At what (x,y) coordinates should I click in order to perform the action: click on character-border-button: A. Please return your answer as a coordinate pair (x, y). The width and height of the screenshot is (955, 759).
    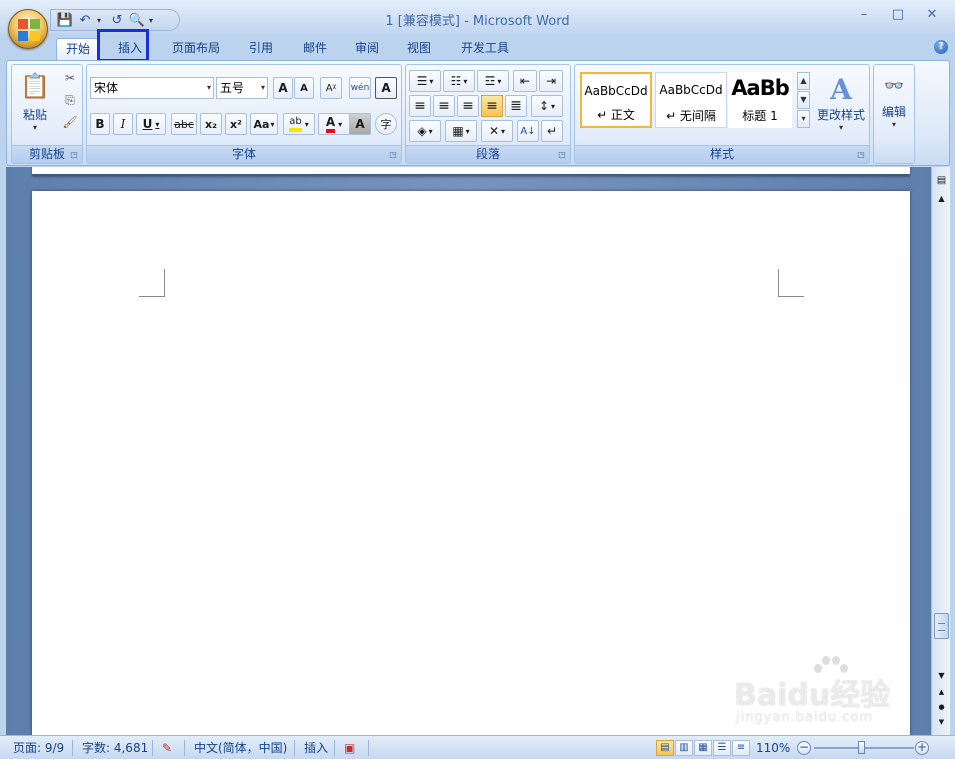
    Looking at the image, I should click on (386, 88).